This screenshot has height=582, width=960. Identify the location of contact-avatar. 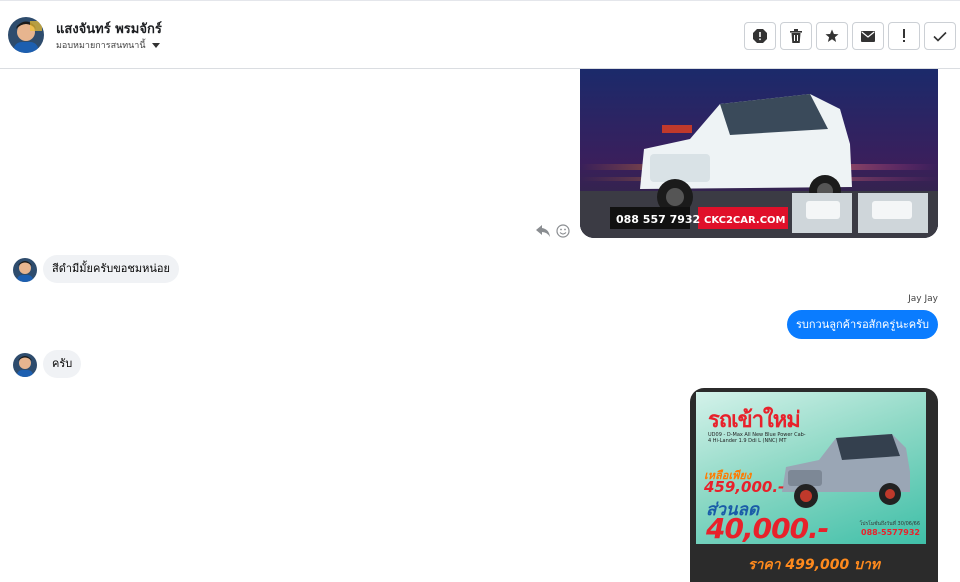
(26, 35).